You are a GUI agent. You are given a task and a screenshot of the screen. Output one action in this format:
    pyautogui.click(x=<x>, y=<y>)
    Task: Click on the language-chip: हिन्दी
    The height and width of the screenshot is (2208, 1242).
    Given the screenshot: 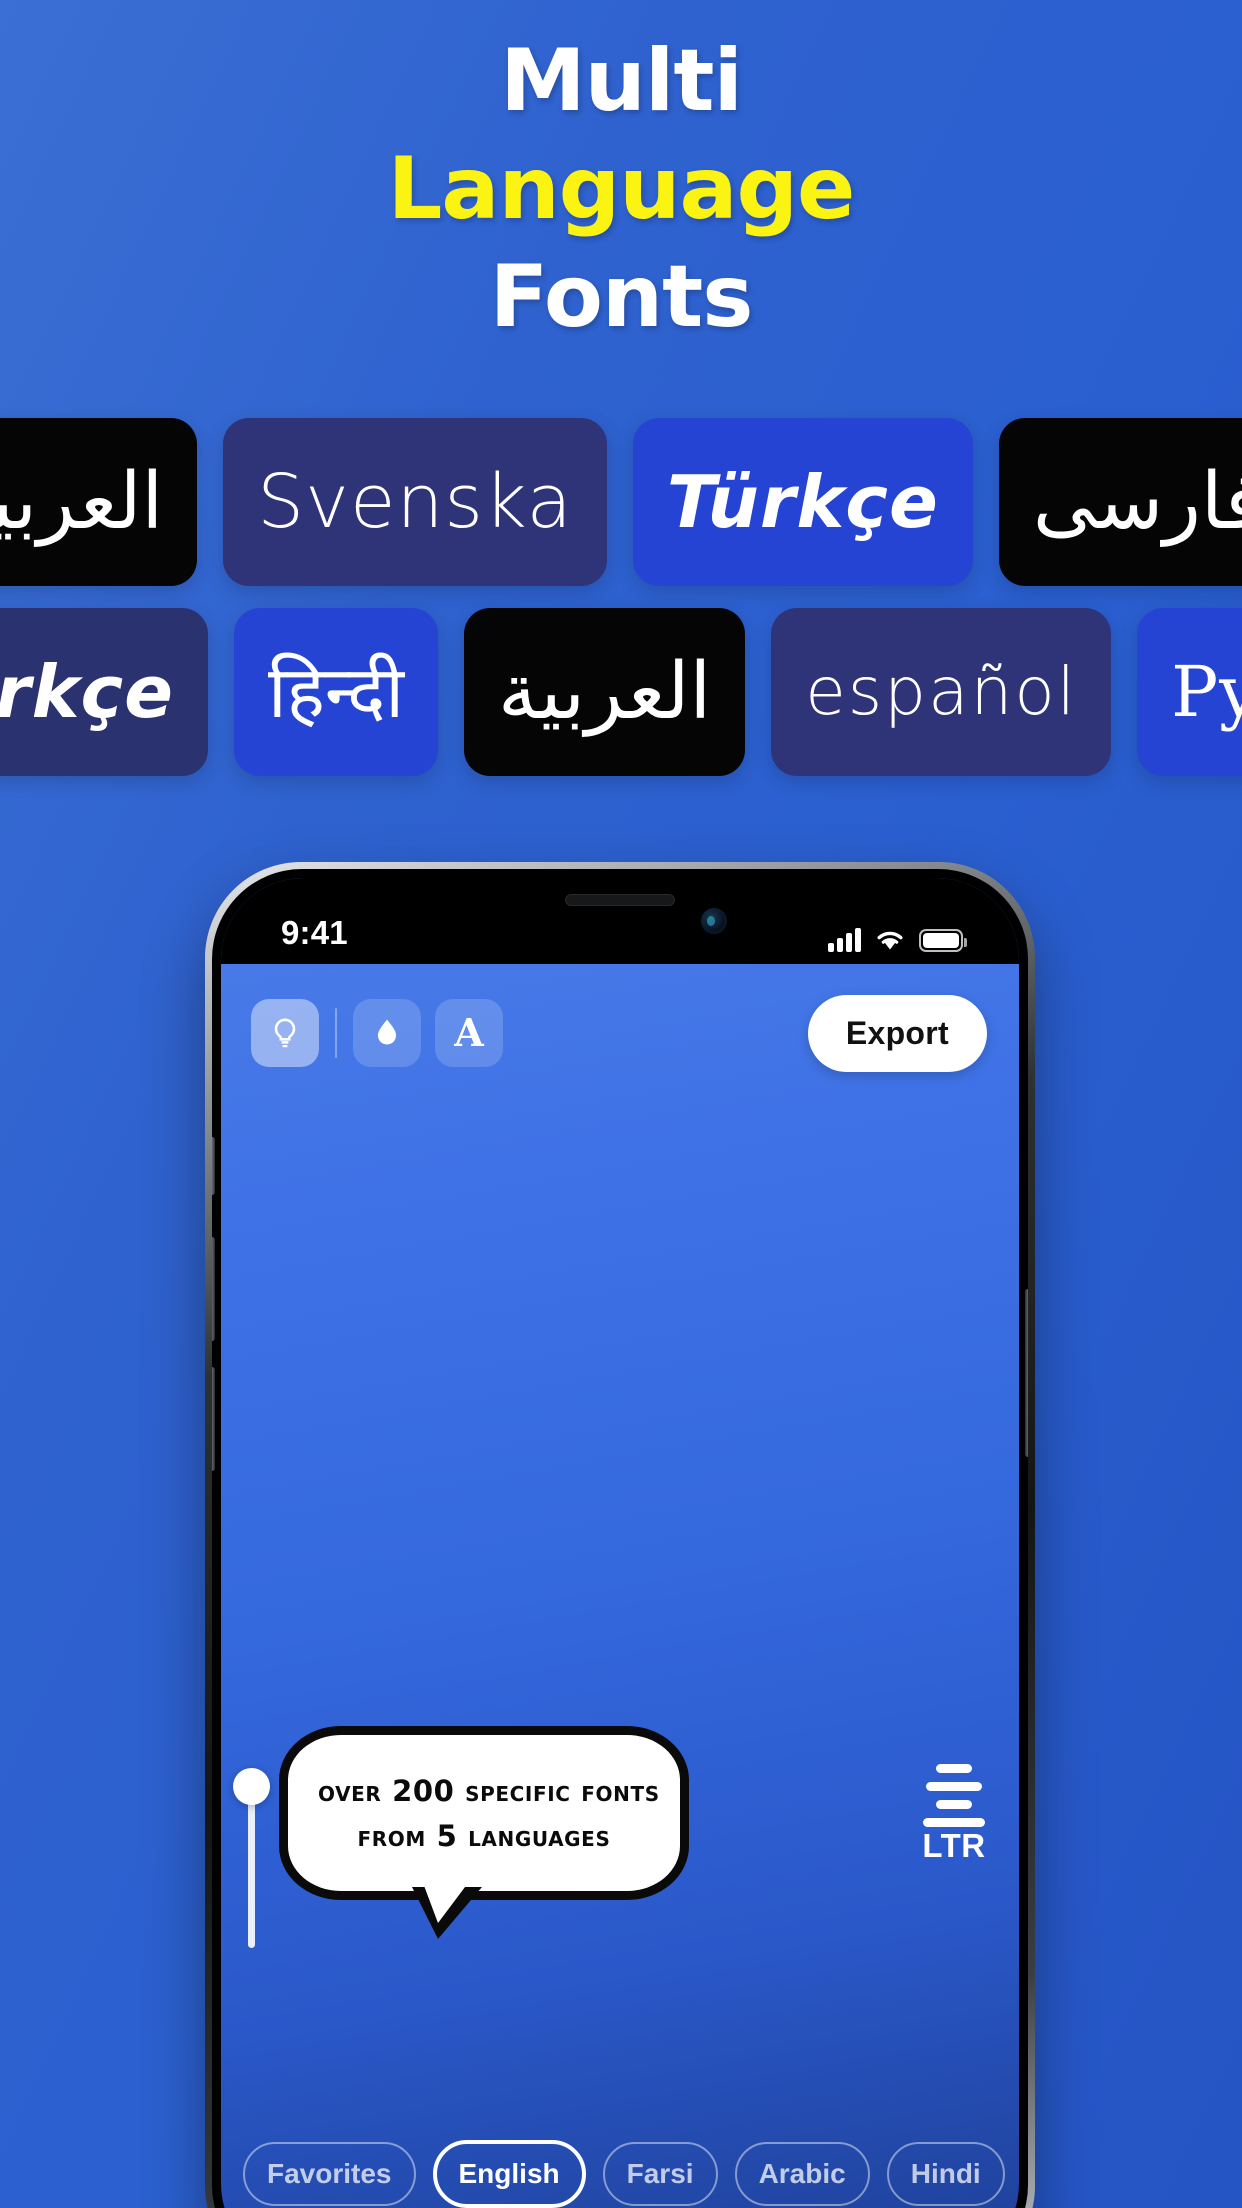 What is the action you would take?
    pyautogui.click(x=336, y=692)
    